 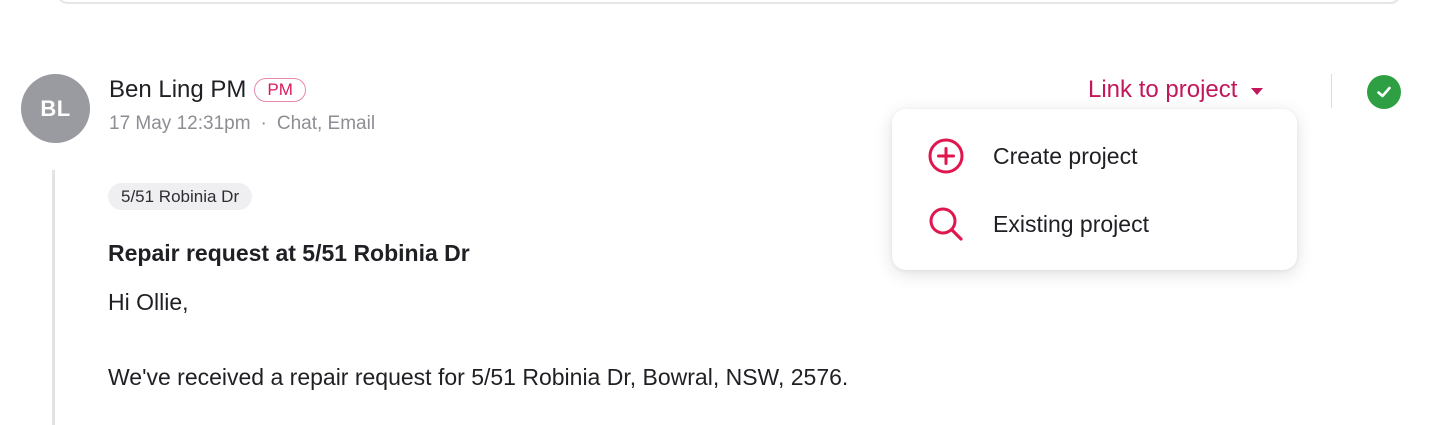 I want to click on role-badge: PM, so click(x=280, y=90).